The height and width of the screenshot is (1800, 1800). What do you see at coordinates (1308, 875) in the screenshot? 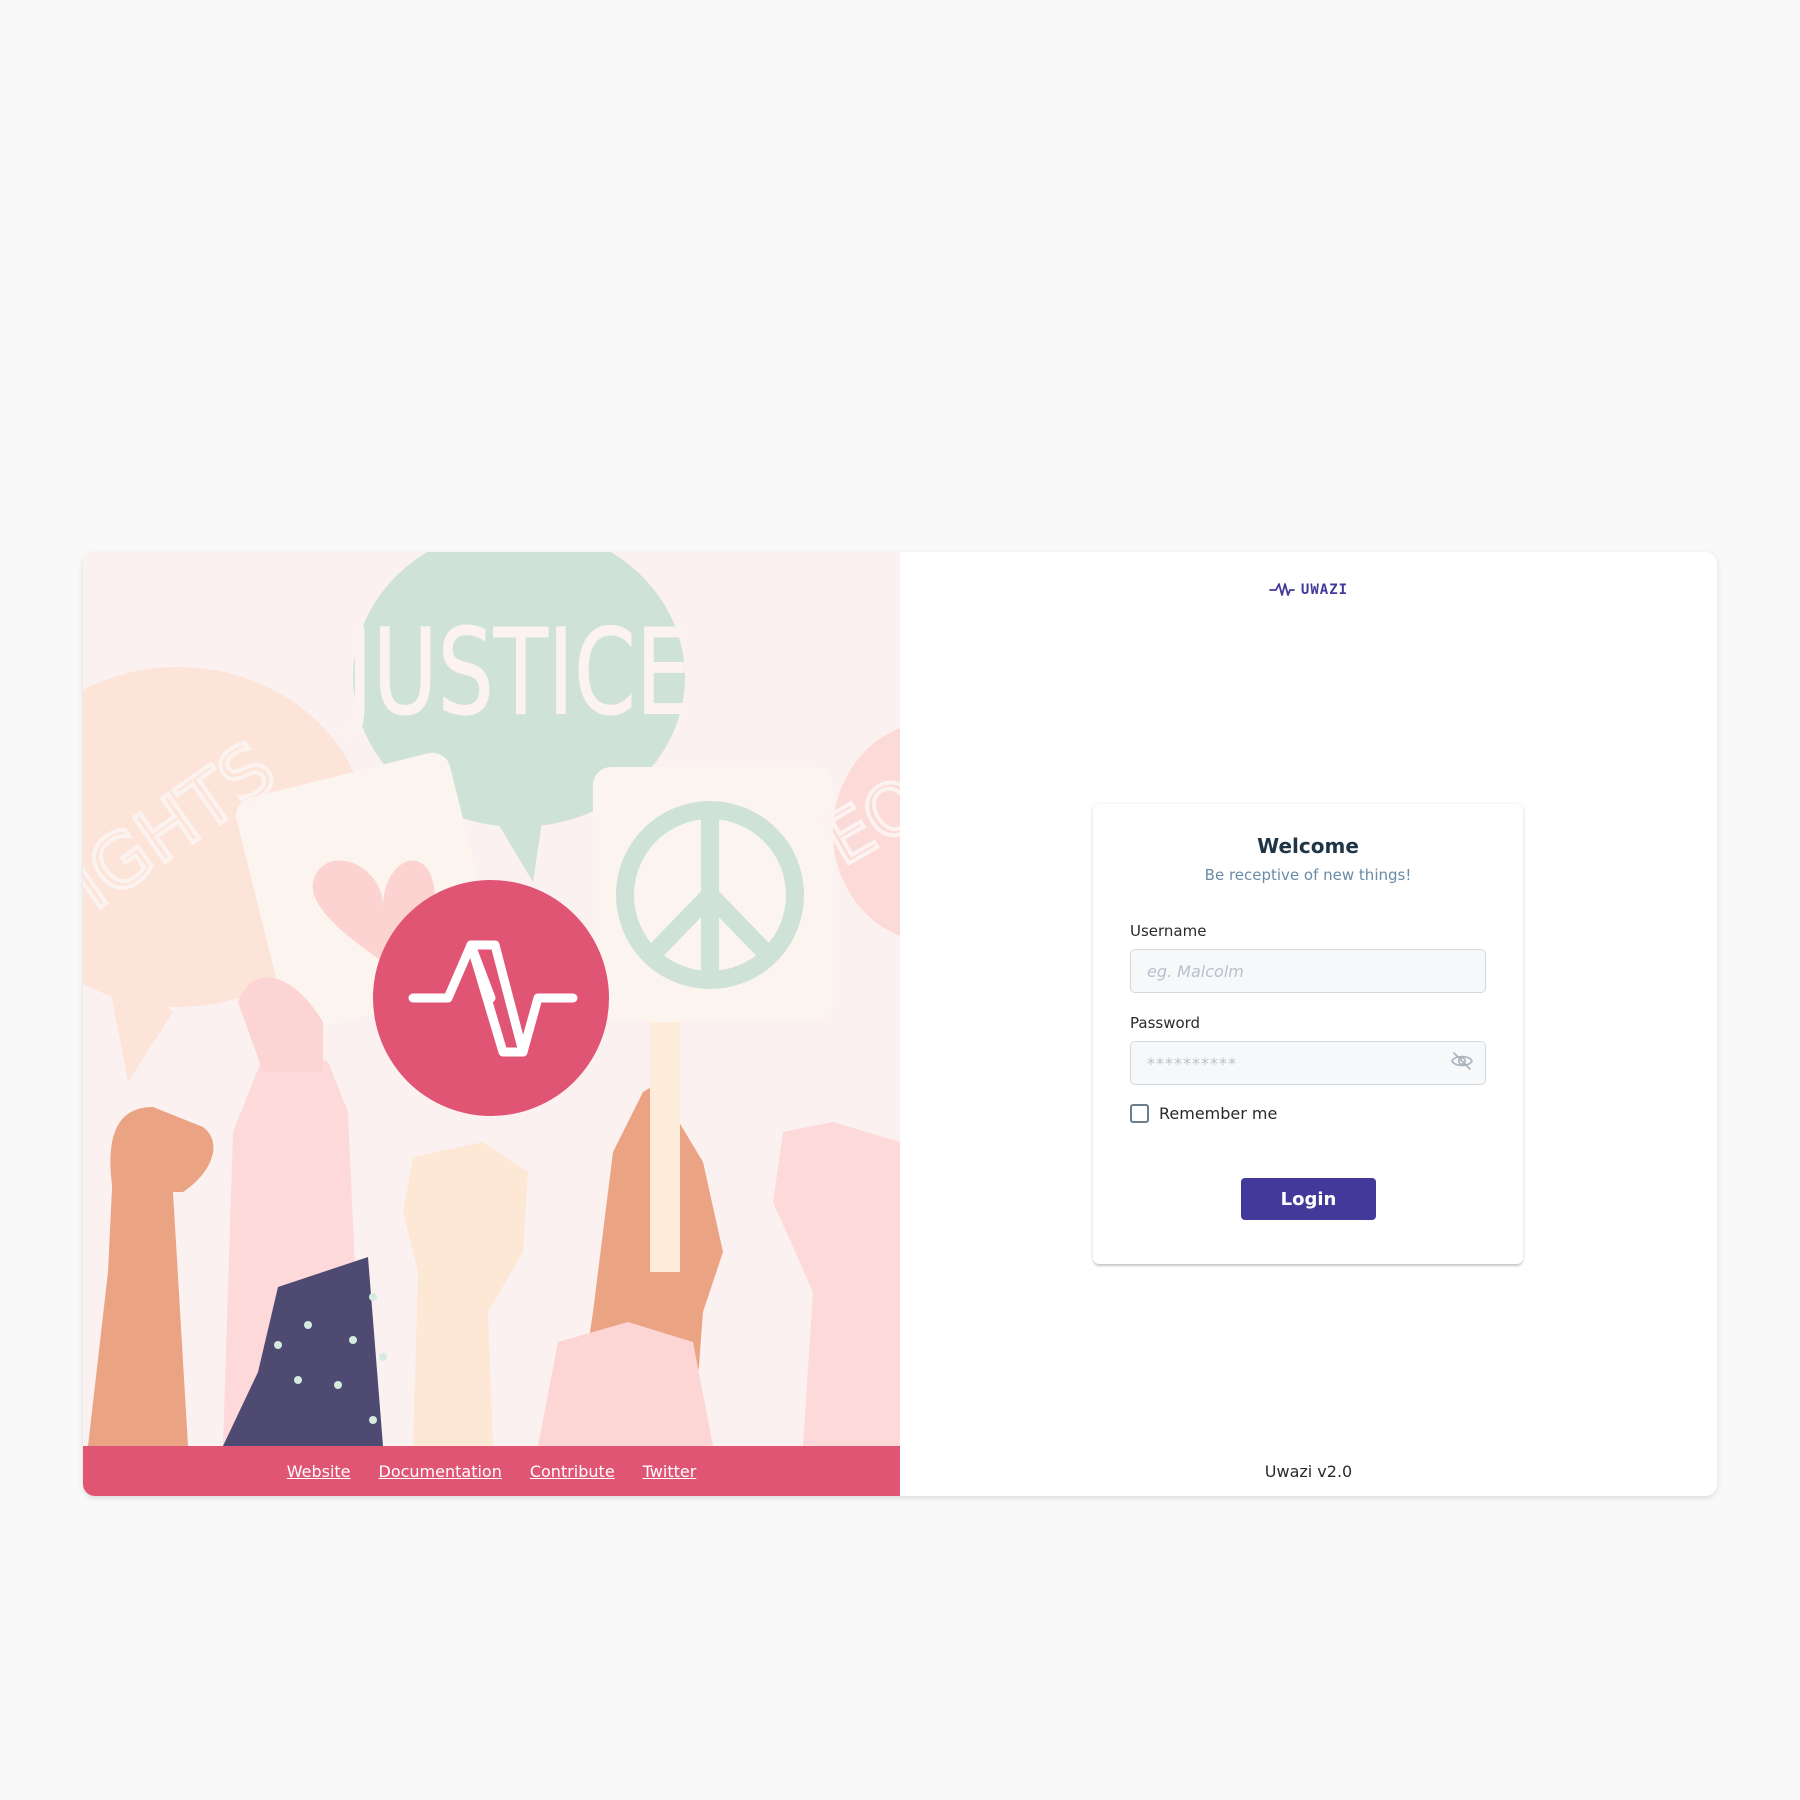
I see `welcome-tagline: Be receptive of new things!` at bounding box center [1308, 875].